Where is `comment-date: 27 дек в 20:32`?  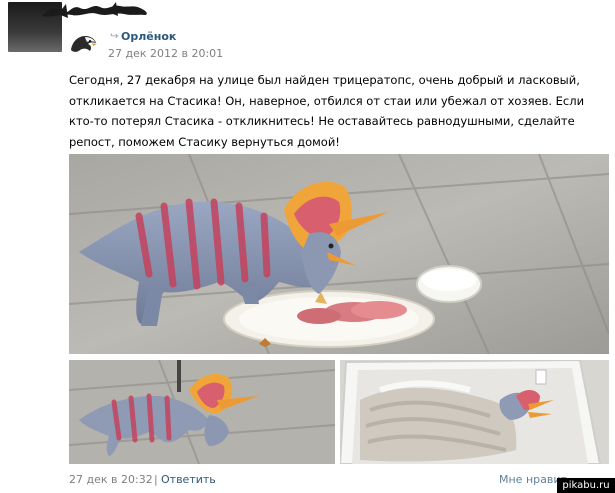
comment-date: 27 дек в 20:32 is located at coordinates (111, 480).